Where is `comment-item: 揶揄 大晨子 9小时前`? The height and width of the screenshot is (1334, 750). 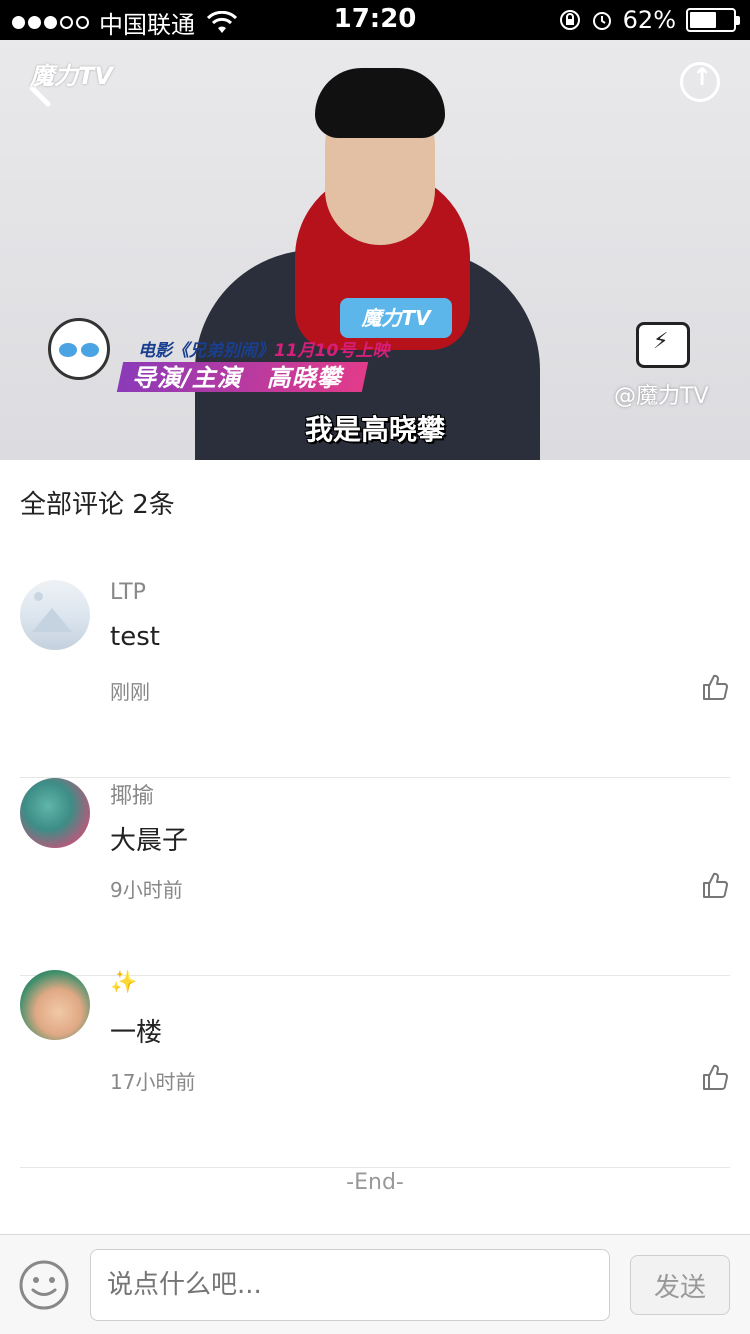
comment-item: 揶揄 大晨子 9小时前 is located at coordinates (375, 877).